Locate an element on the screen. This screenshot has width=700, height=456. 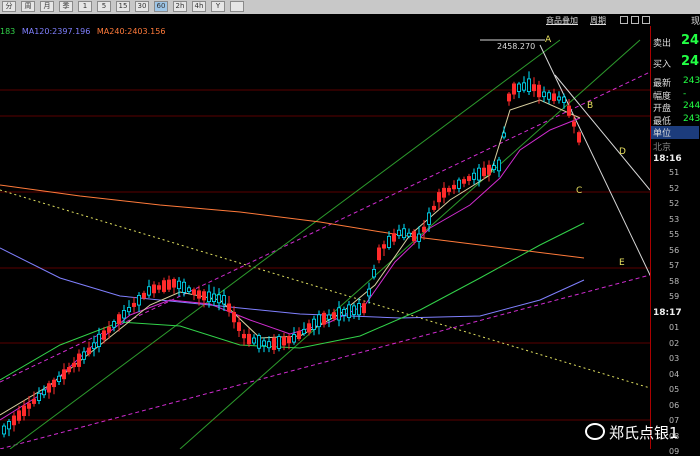
close-icon is located at coordinates (646, 20).